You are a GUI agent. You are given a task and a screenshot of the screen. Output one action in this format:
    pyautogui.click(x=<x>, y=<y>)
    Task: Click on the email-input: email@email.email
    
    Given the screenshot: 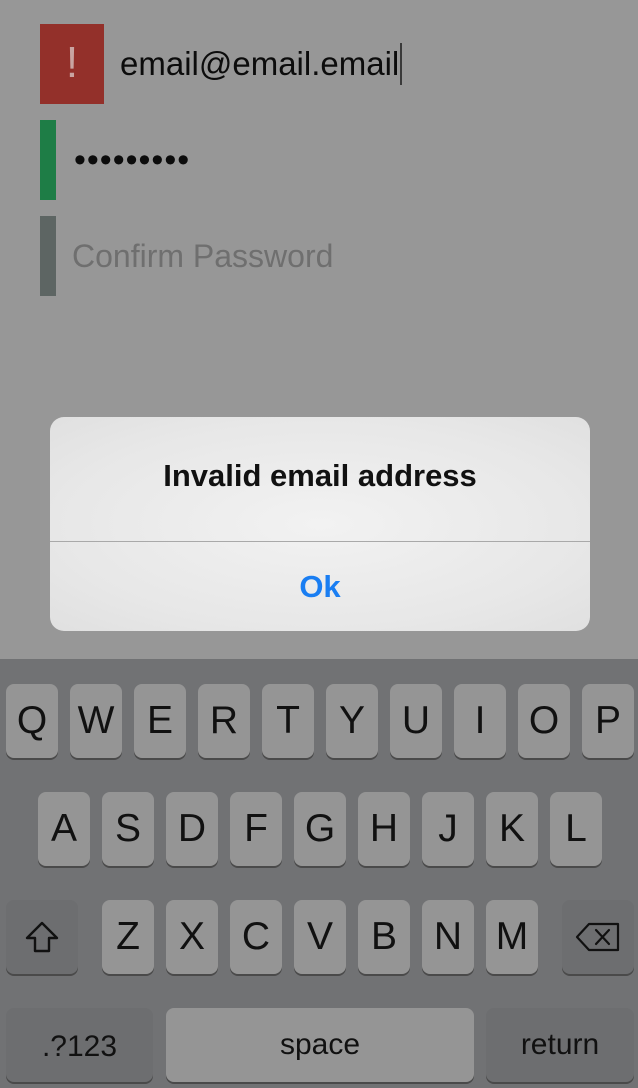 What is the action you would take?
    pyautogui.click(x=261, y=64)
    